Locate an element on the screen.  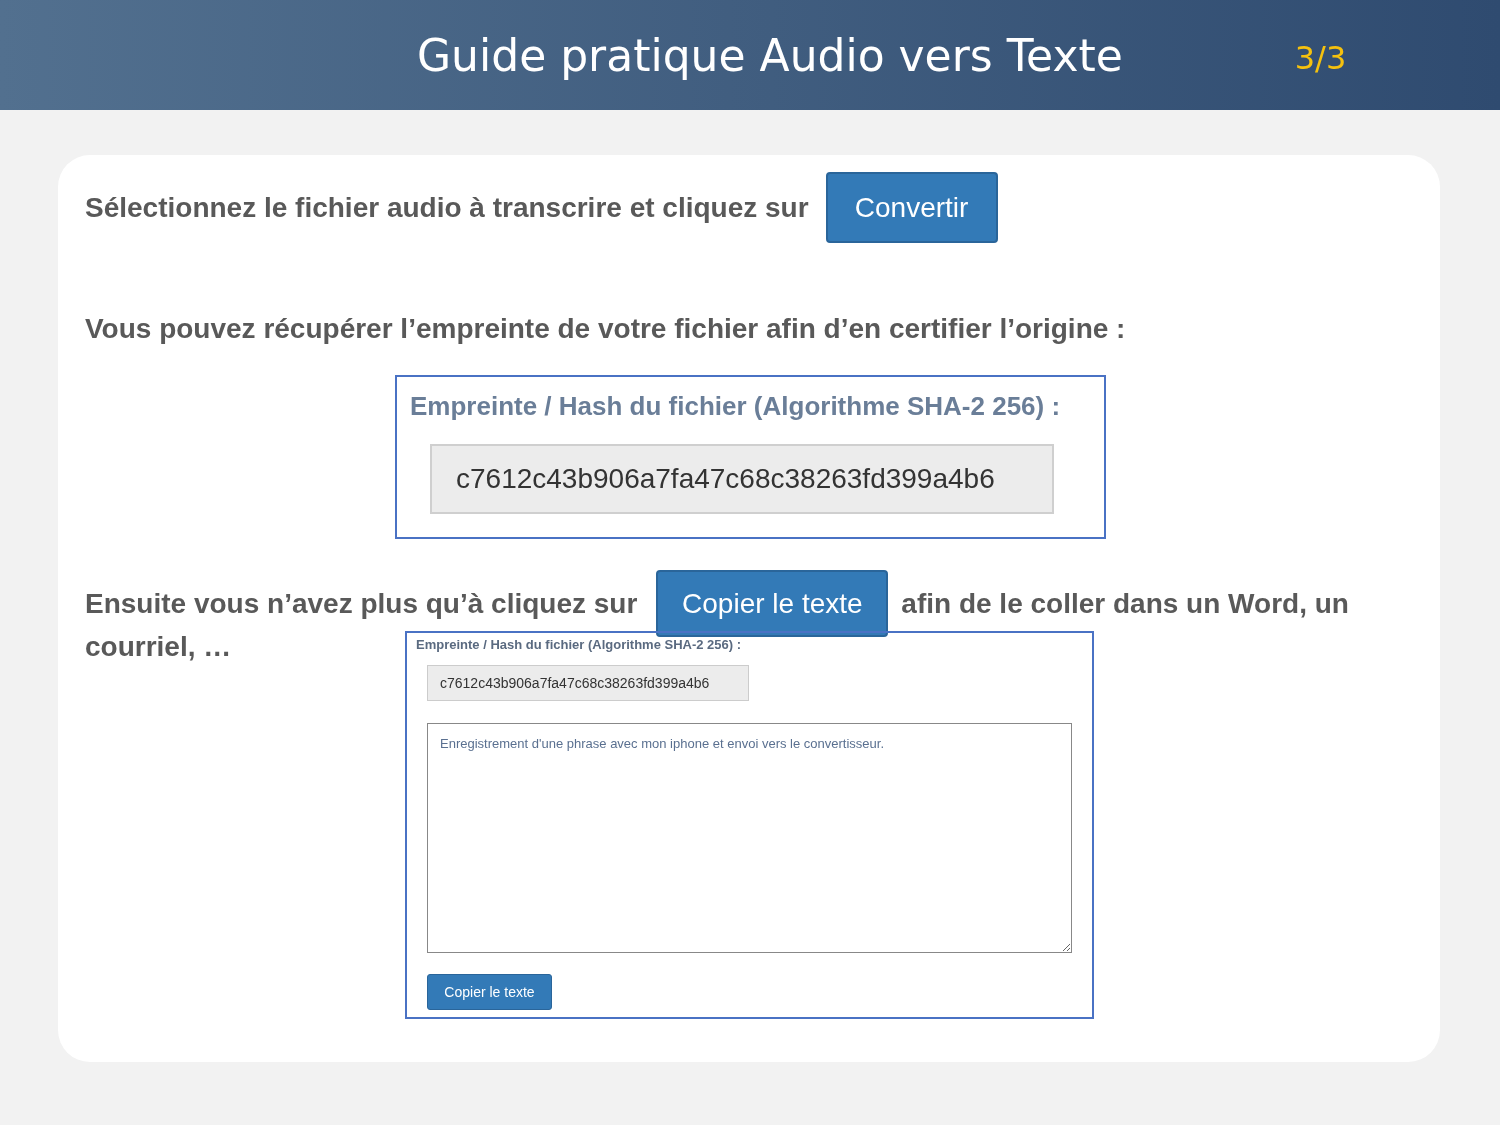
page-number: 3/3 is located at coordinates (1320, 58).